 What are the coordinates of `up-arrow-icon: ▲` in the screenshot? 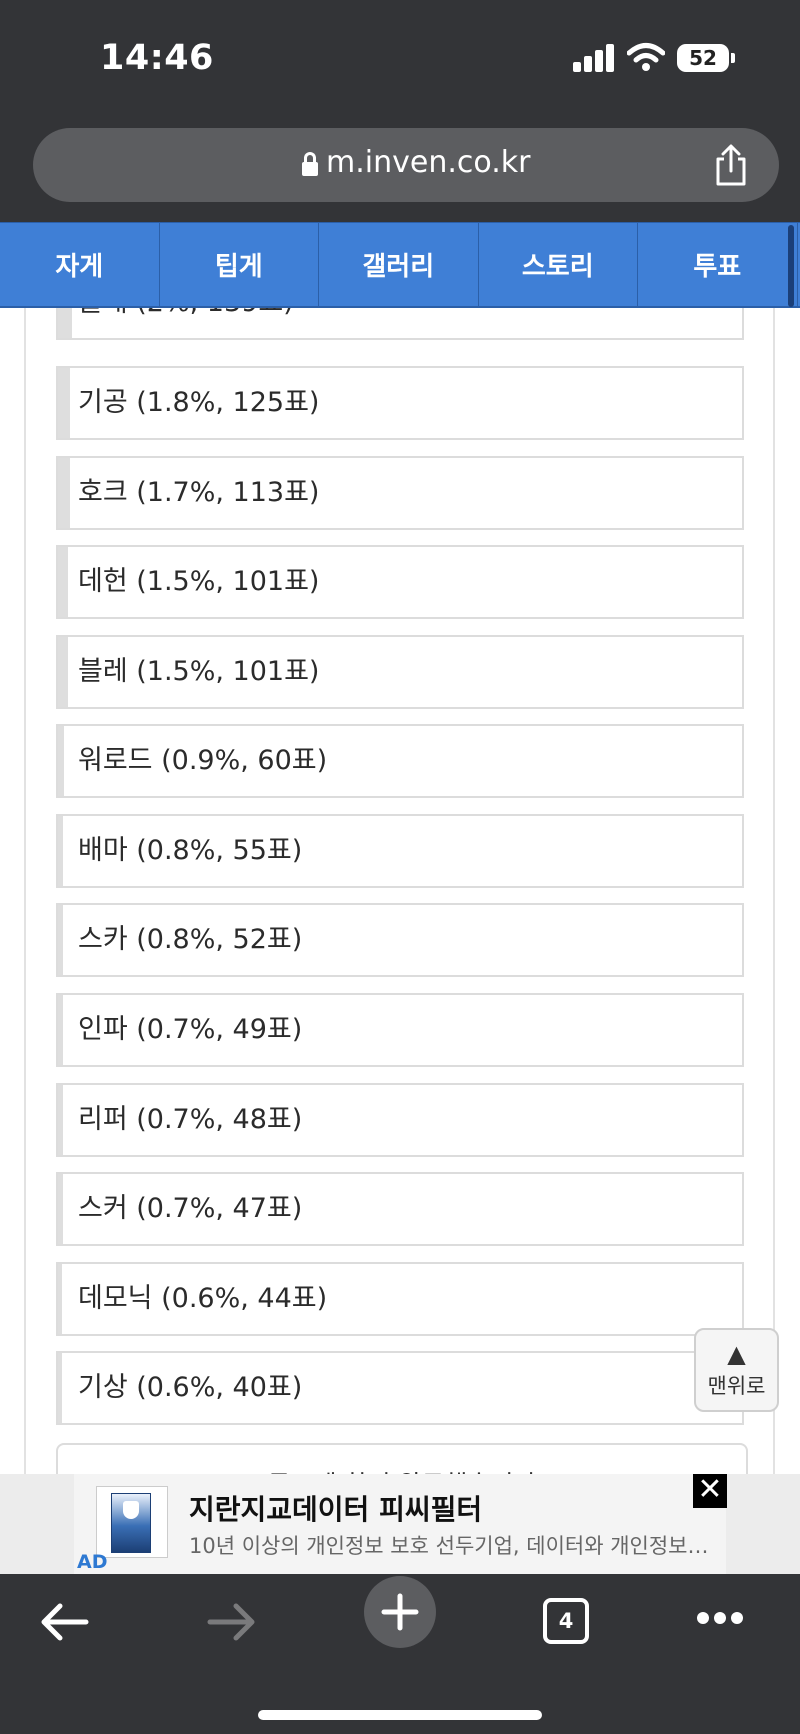 It's located at (736, 1354).